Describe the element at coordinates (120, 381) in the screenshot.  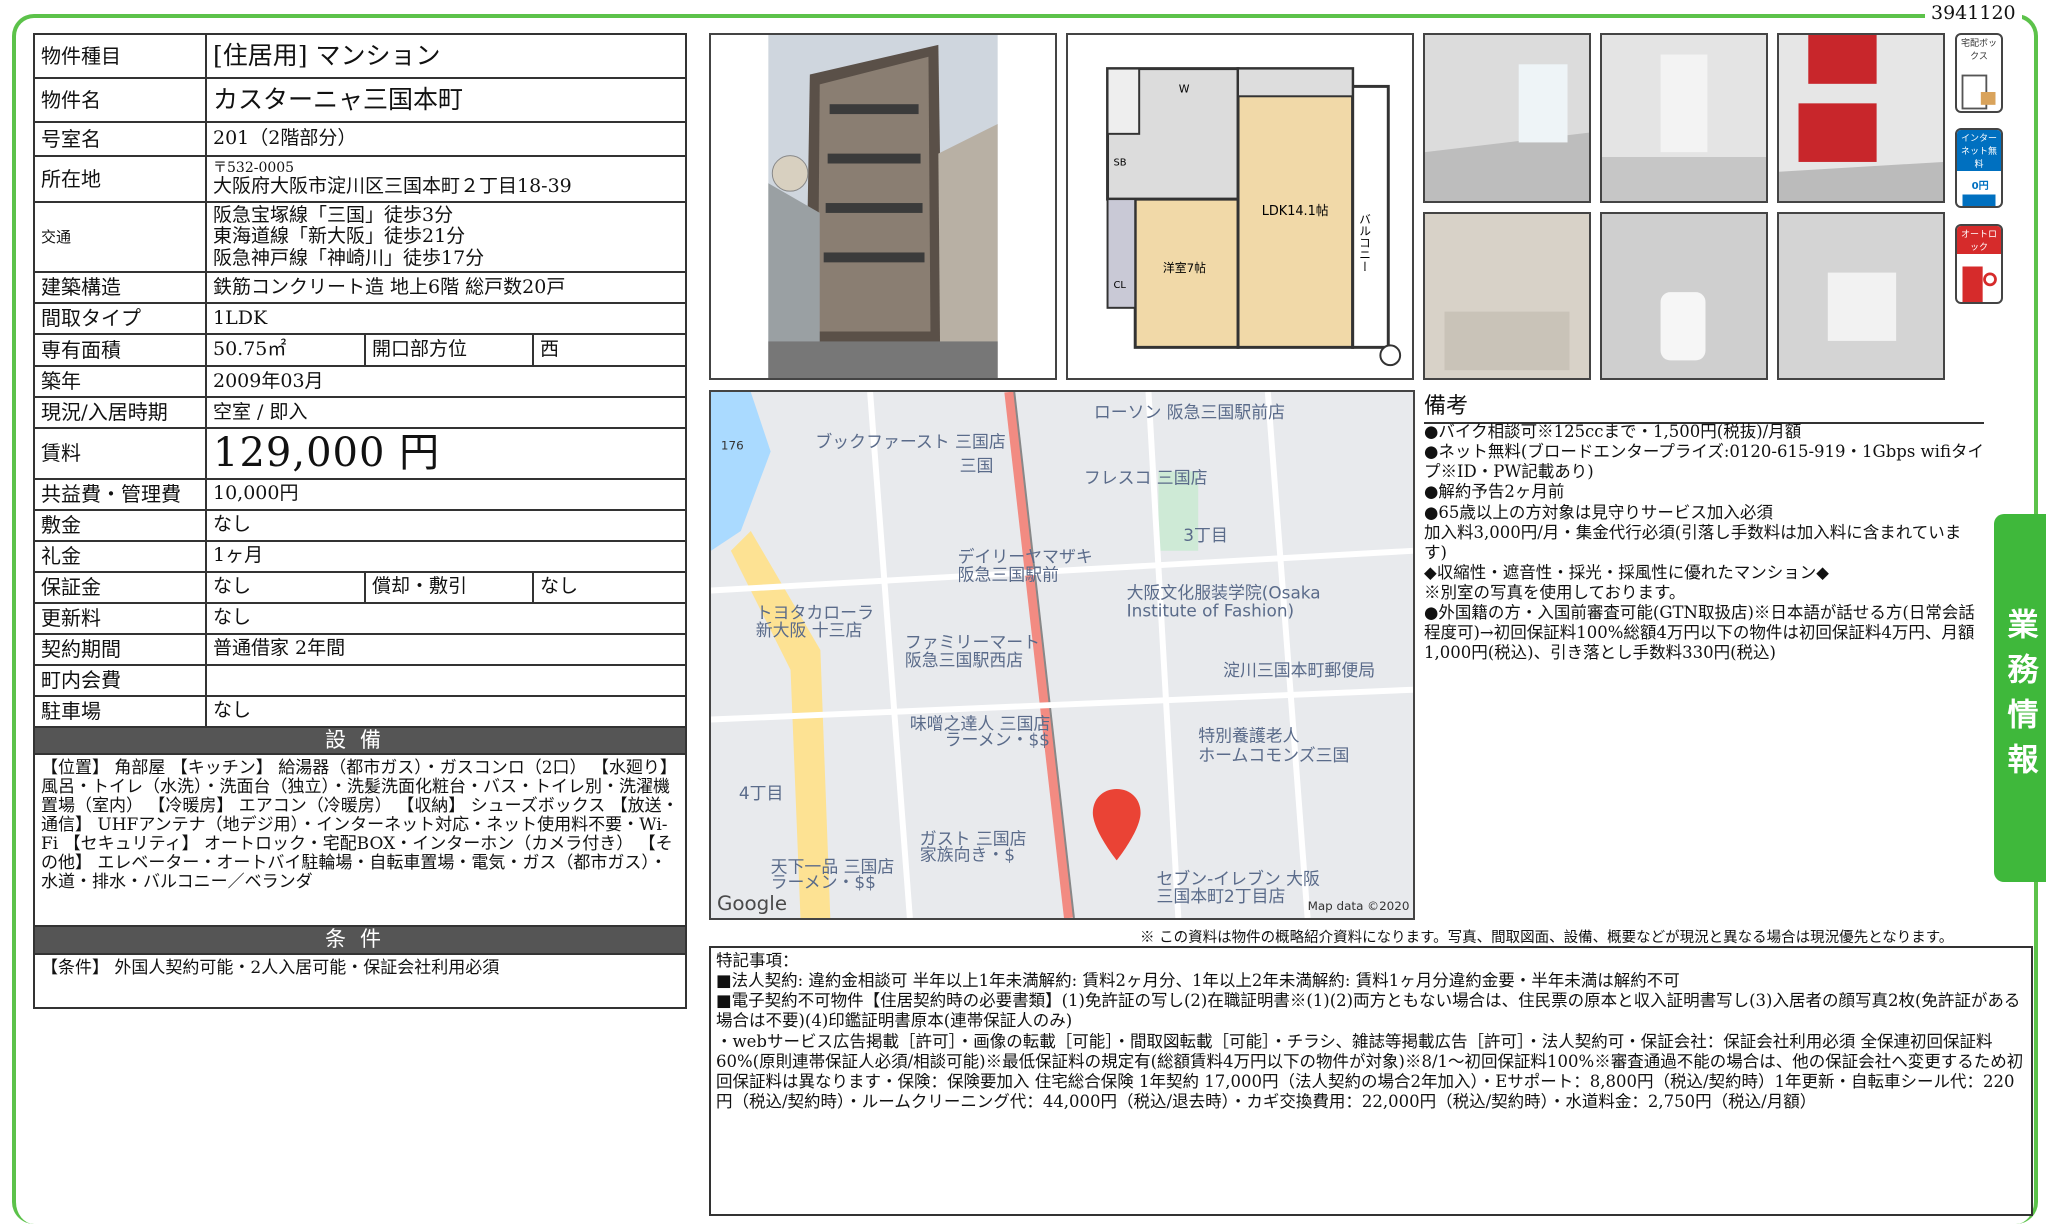
I see `built-label: 築年` at that location.